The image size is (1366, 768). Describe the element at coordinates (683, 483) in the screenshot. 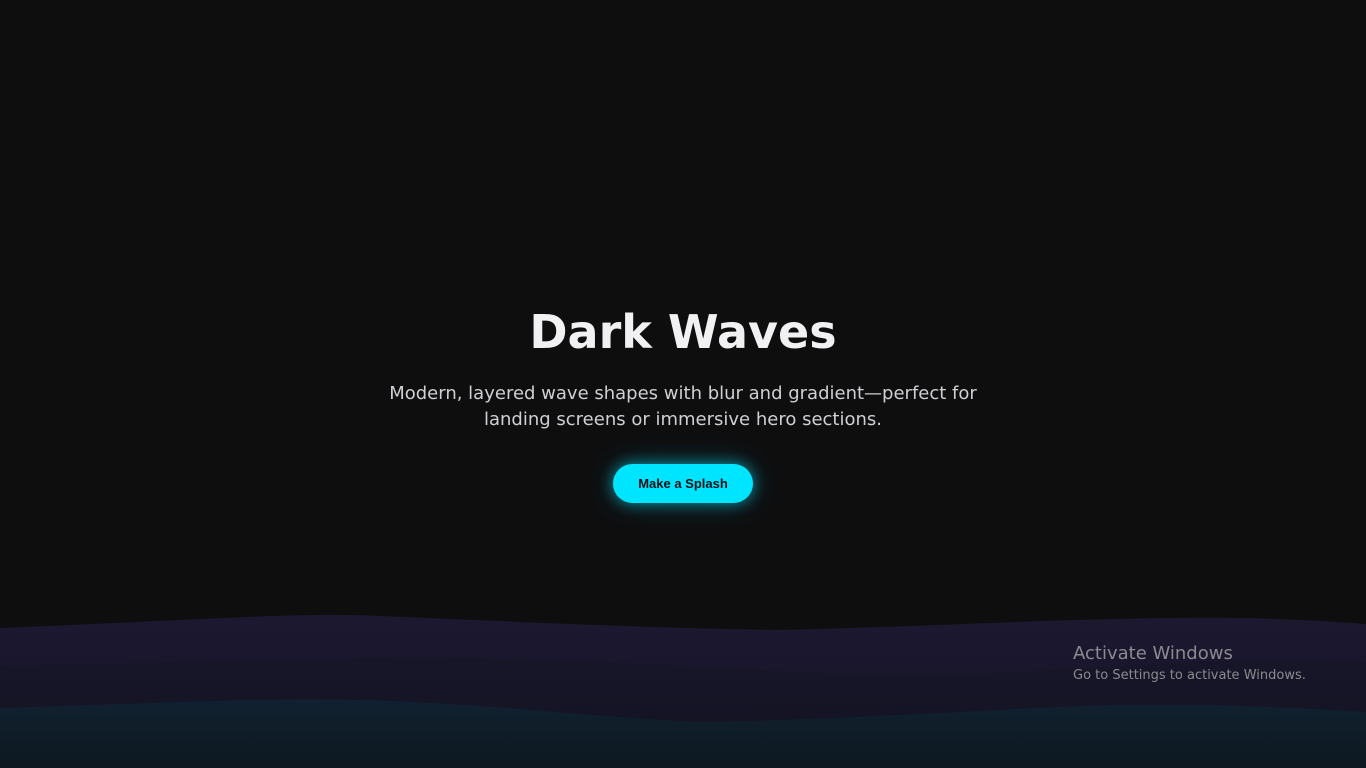

I see `make-a-splash-button: Make a Splash` at that location.